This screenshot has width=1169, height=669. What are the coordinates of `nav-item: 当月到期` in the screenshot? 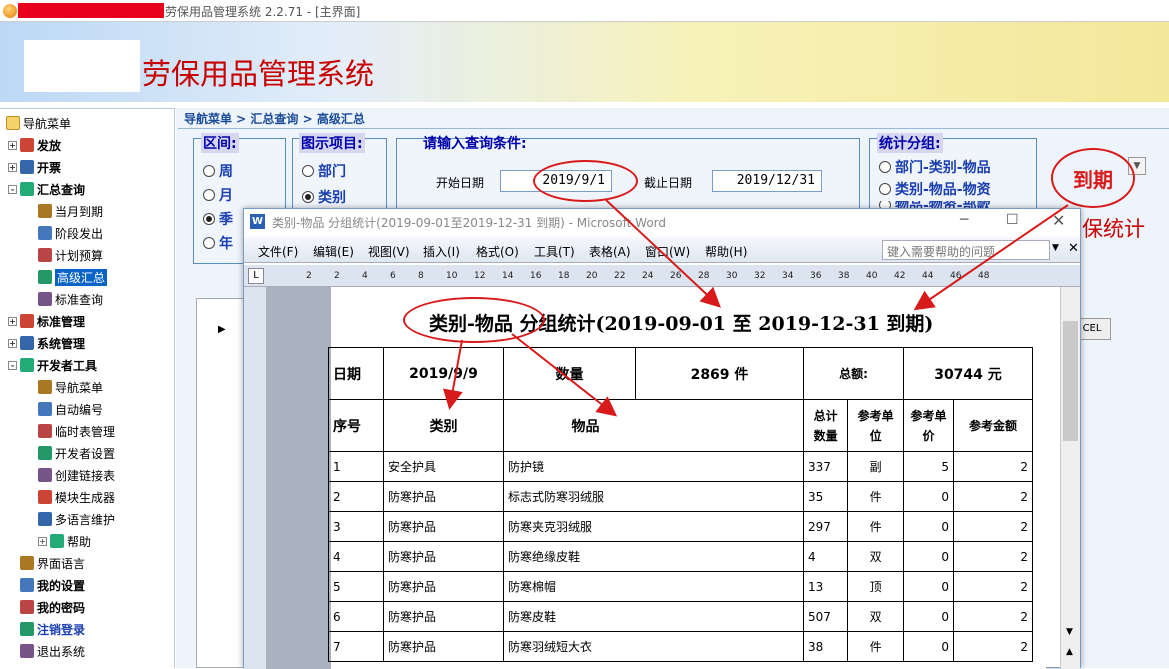 It's located at (70, 211).